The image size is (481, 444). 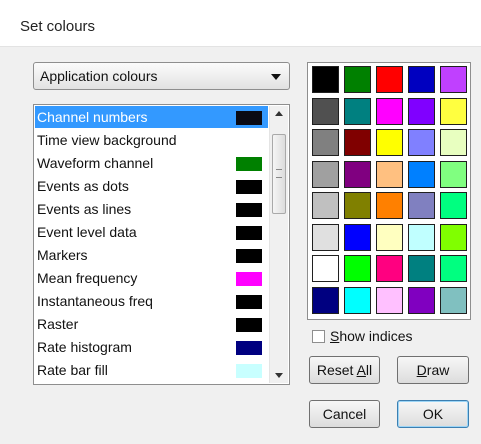 I want to click on title-bar: Set colours, so click(x=240, y=23).